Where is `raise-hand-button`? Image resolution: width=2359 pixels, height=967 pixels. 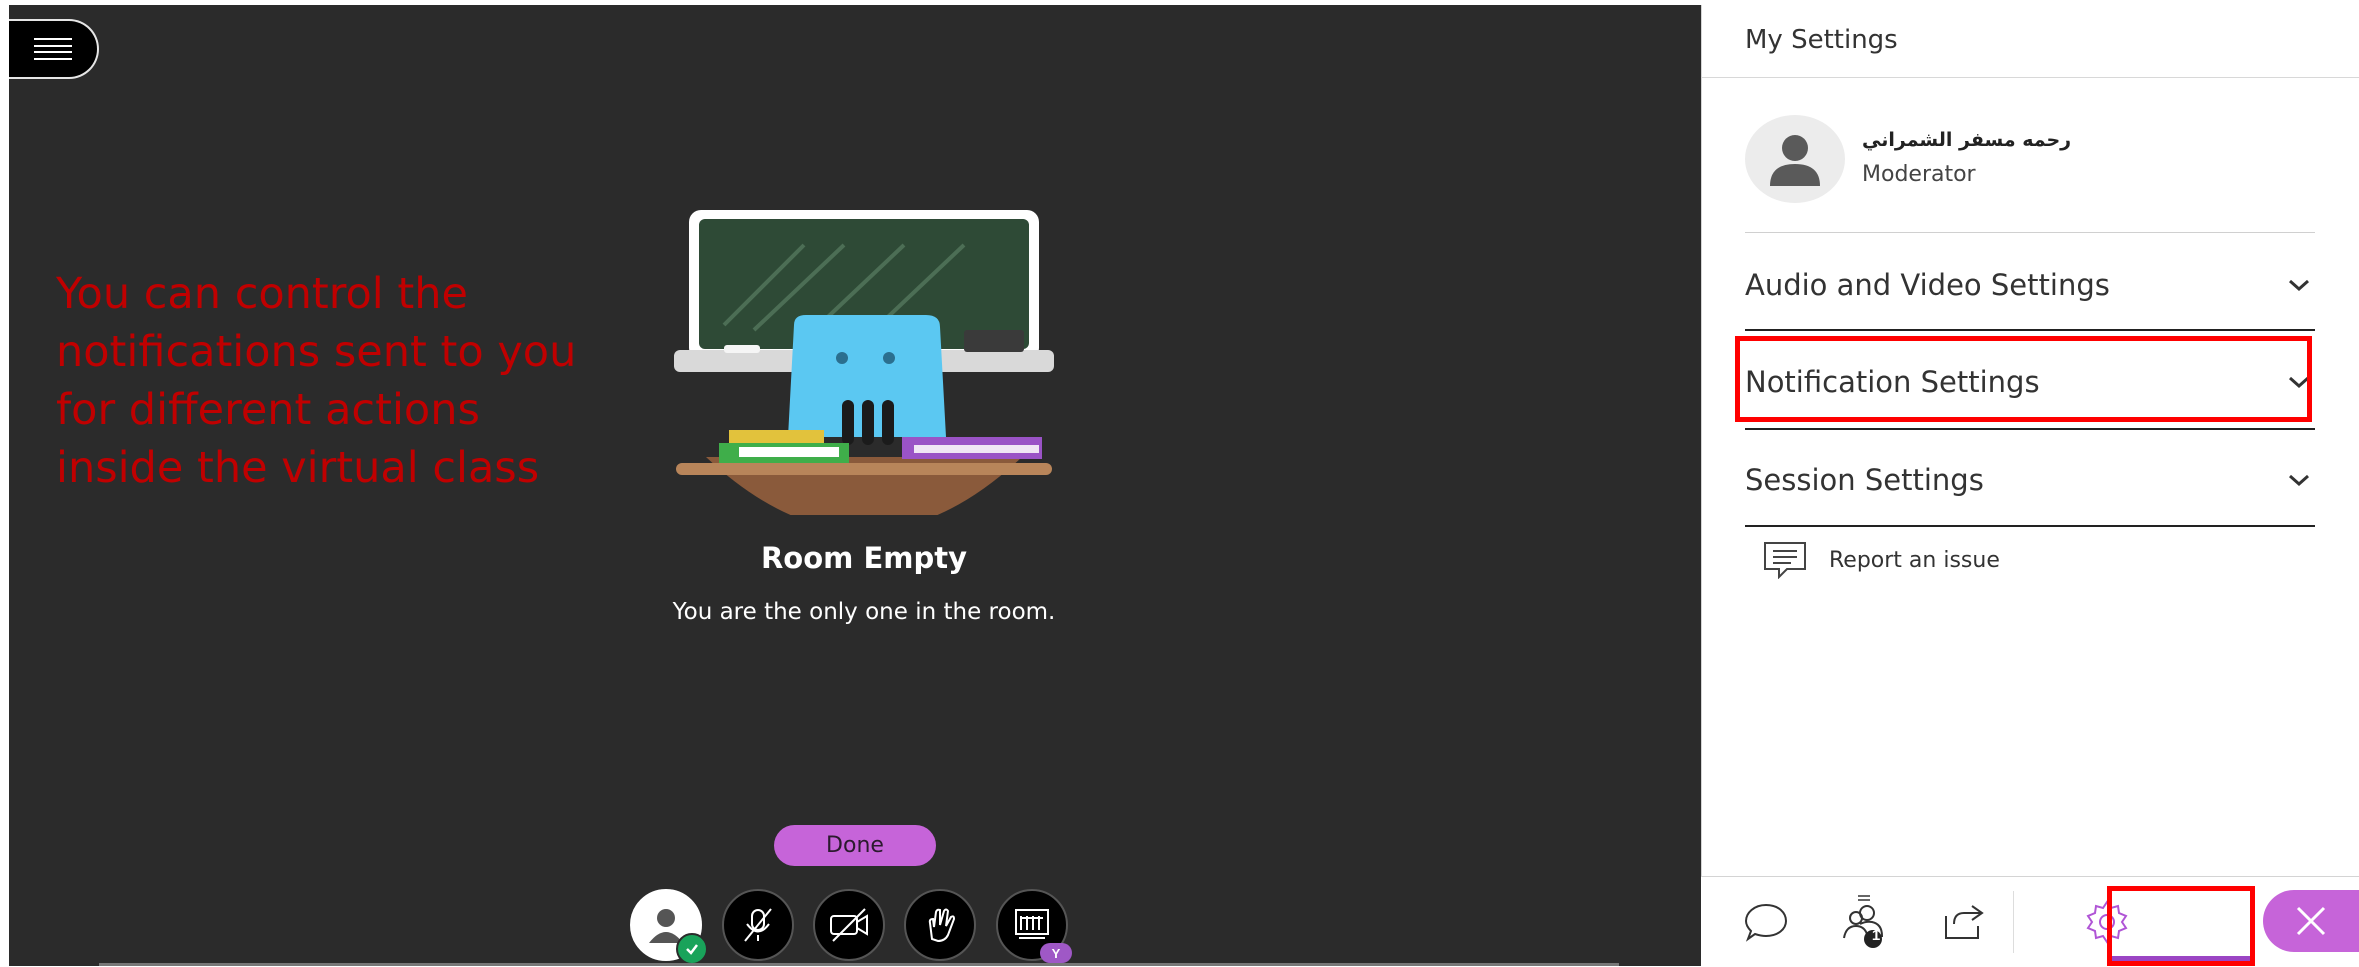 raise-hand-button is located at coordinates (940, 925).